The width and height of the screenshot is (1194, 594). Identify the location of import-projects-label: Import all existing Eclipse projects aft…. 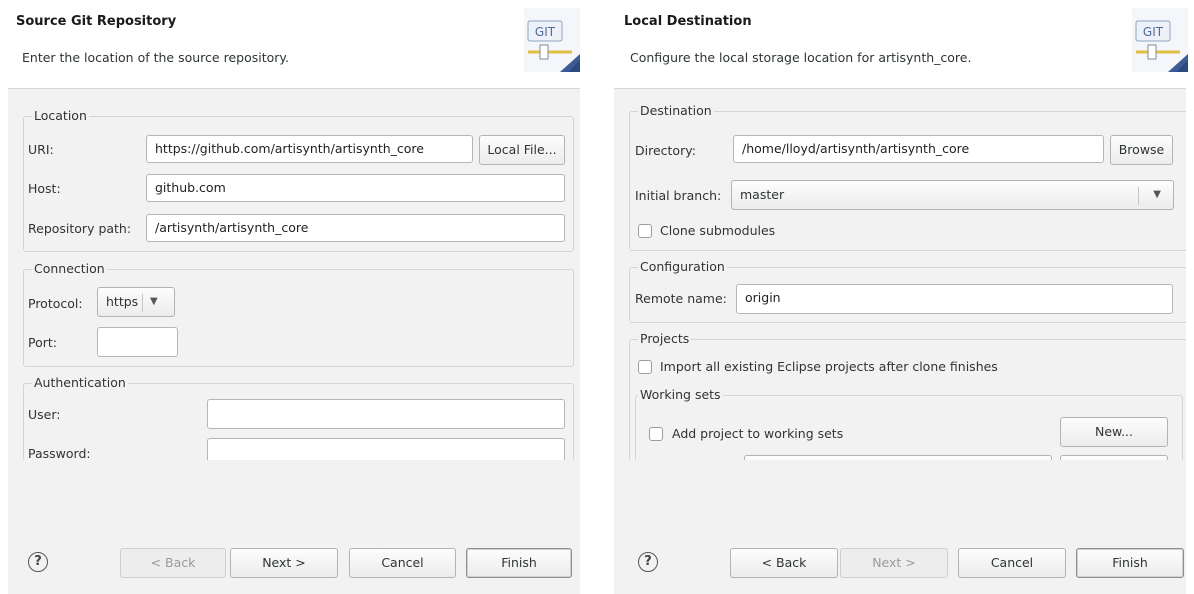
(829, 366).